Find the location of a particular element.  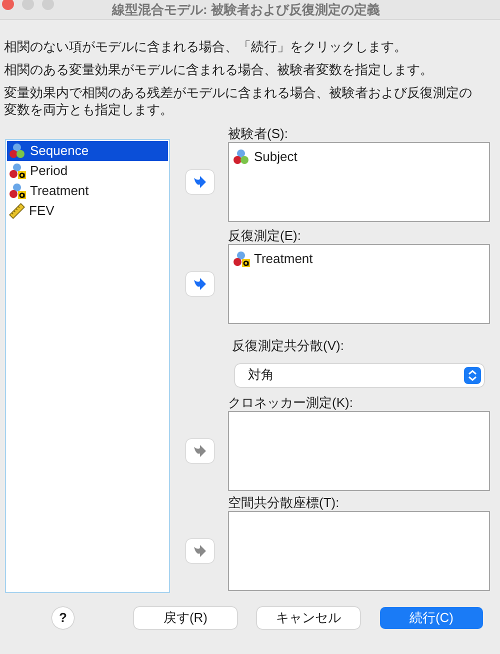

cancel-button: キャンセル is located at coordinates (308, 618).